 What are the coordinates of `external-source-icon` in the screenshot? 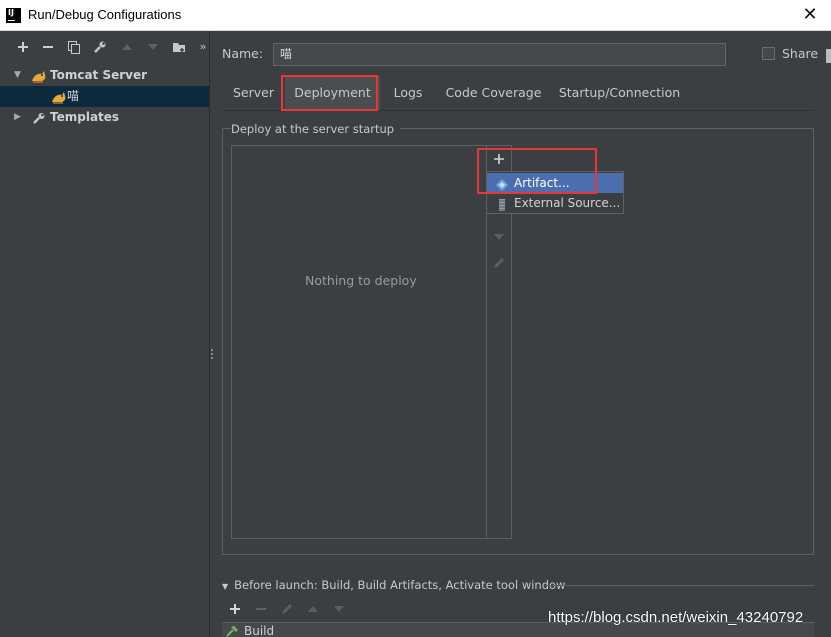 It's located at (502, 204).